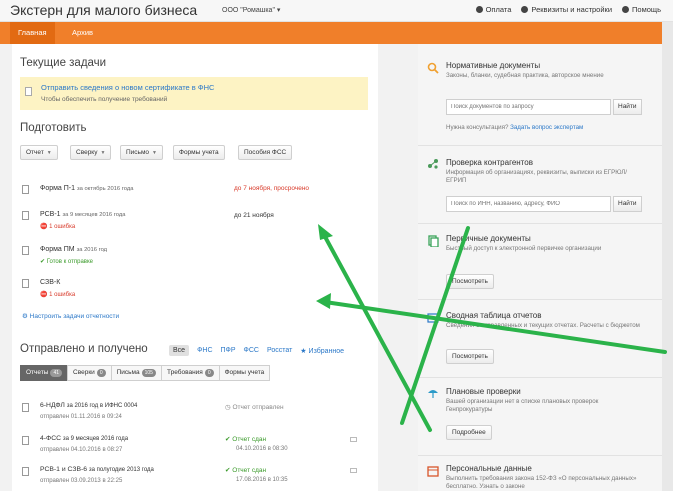  What do you see at coordinates (53, 128) in the screenshot?
I see `prepare-title: Подготовить` at bounding box center [53, 128].